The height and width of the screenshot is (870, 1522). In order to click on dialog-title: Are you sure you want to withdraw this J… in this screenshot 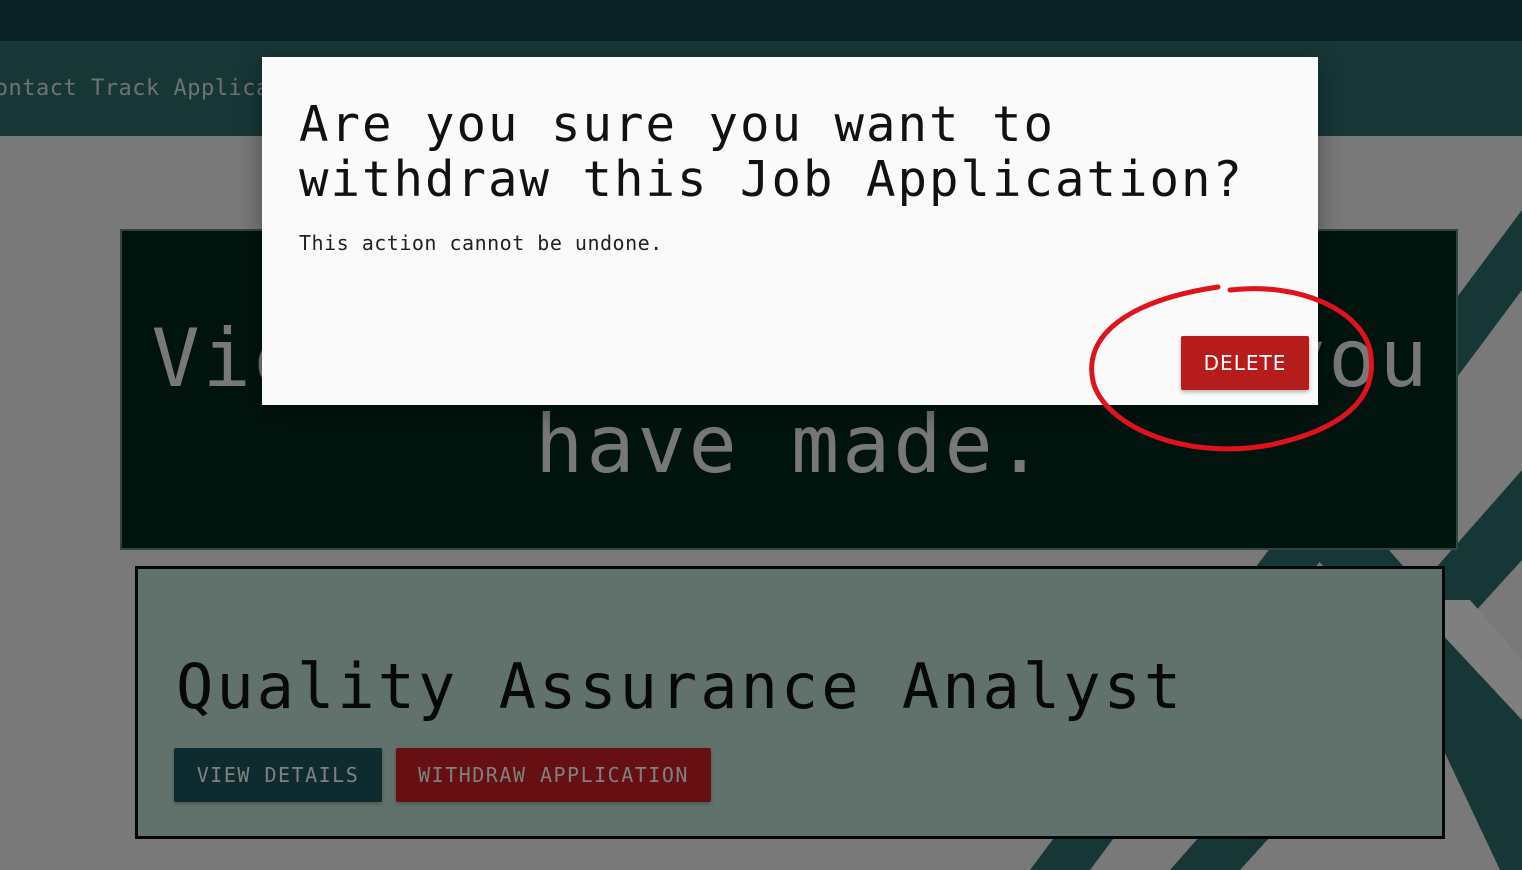, I will do `click(772, 152)`.